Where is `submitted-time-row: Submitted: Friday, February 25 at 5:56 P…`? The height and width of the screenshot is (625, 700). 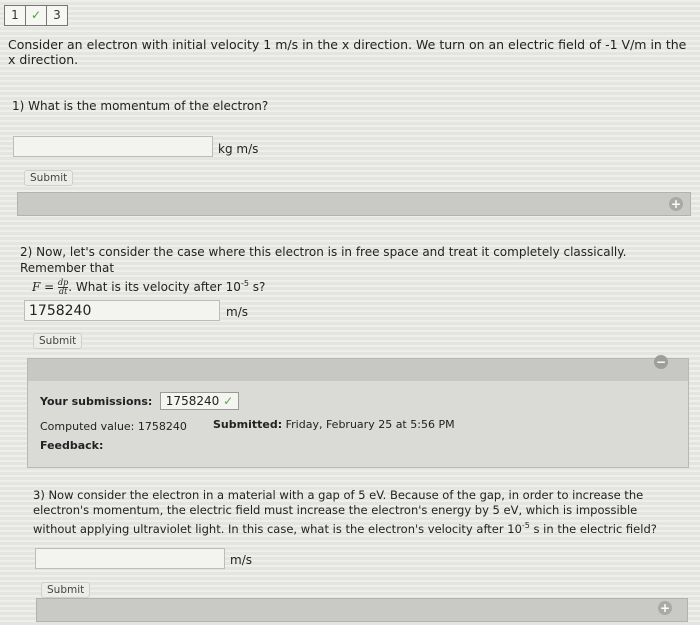 submitted-time-row: Submitted: Friday, February 25 at 5:56 P… is located at coordinates (334, 424).